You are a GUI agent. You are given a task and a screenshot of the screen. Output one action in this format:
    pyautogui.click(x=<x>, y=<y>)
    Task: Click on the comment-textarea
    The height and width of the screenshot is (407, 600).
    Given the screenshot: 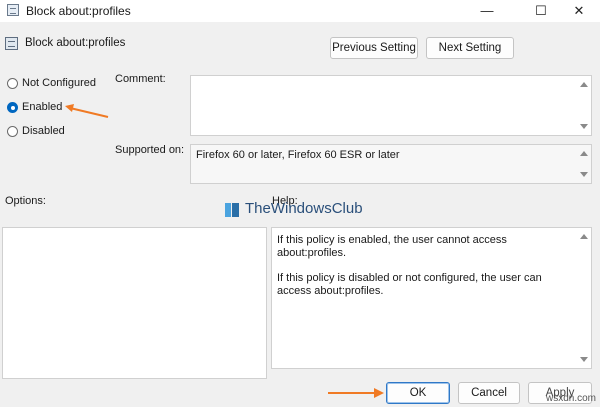 What is the action you would take?
    pyautogui.click(x=391, y=105)
    